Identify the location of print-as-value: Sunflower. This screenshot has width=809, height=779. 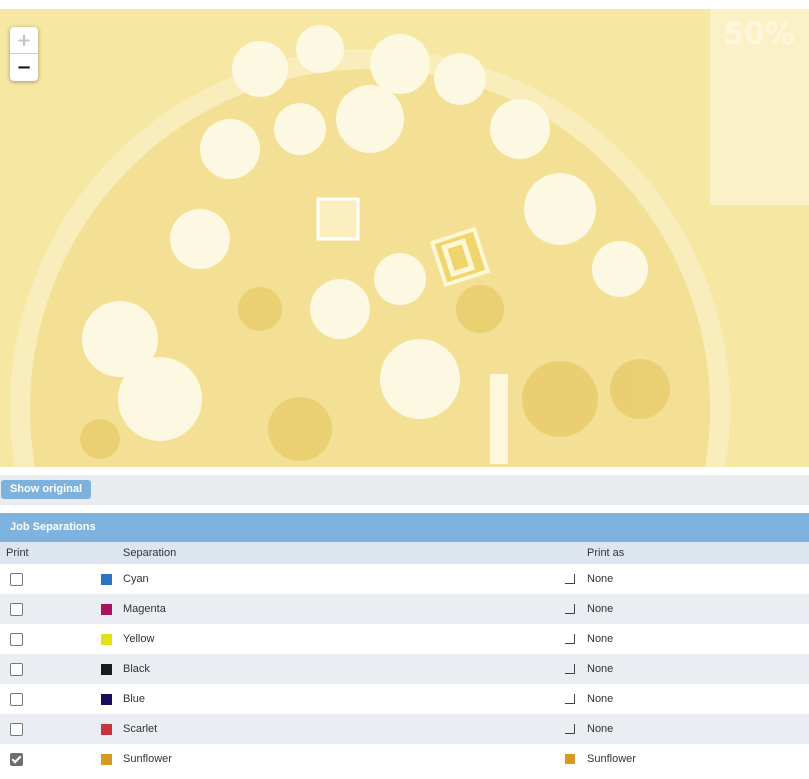
(611, 759).